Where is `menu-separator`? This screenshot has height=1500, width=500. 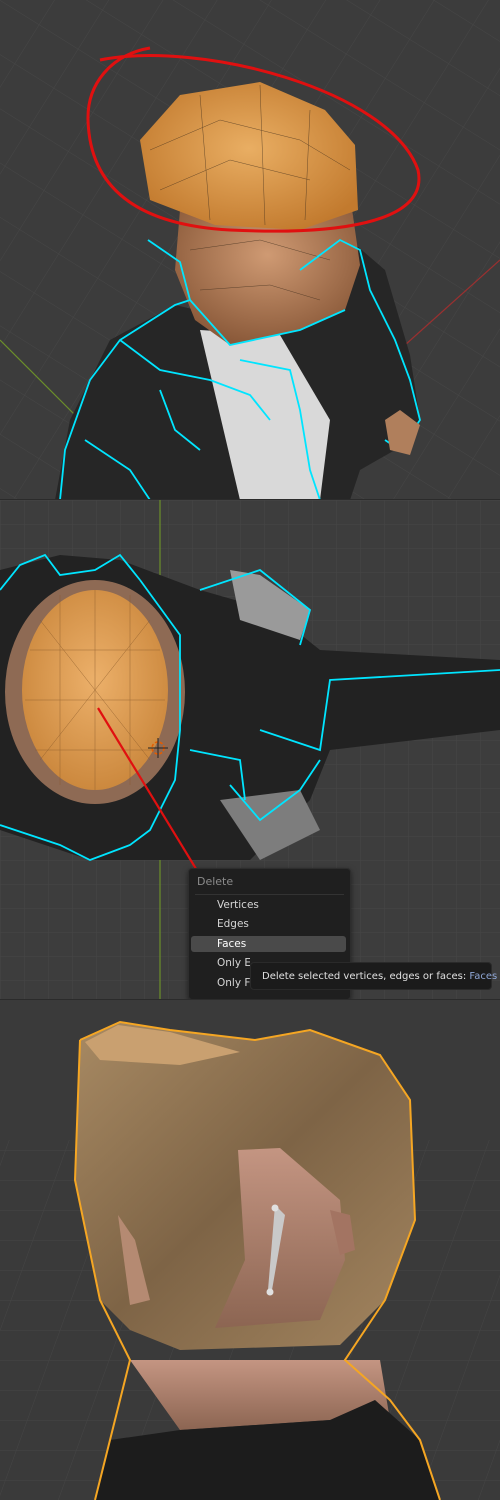
menu-separator is located at coordinates (269, 894).